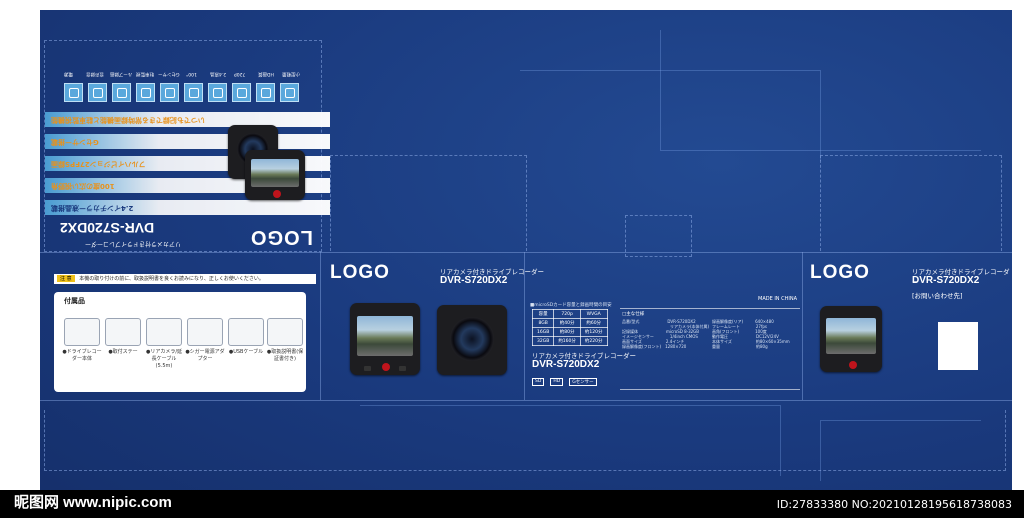  I want to click on warning-icon: 注 意, so click(66, 278).